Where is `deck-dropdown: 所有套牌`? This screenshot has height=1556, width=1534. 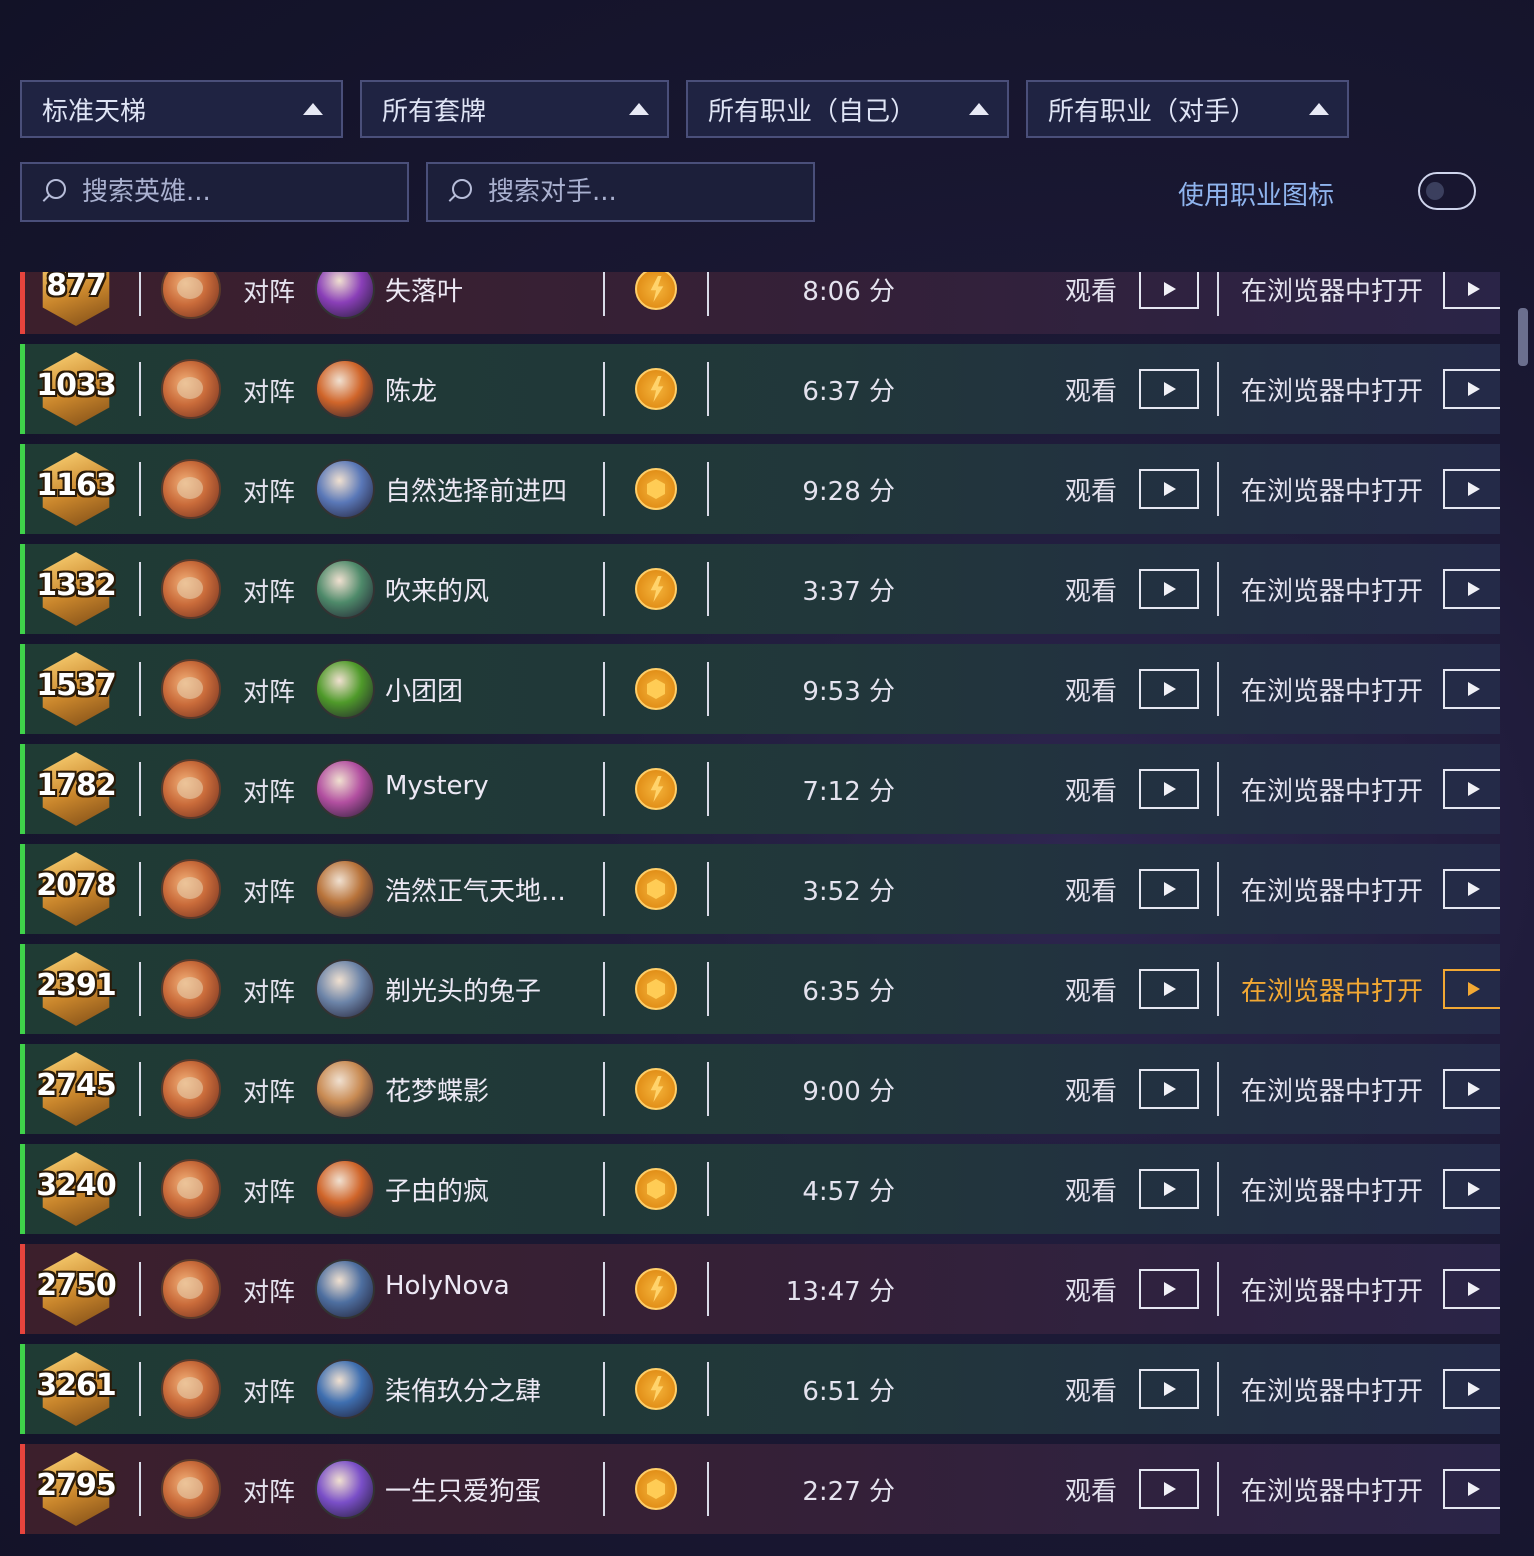 deck-dropdown: 所有套牌 is located at coordinates (514, 109).